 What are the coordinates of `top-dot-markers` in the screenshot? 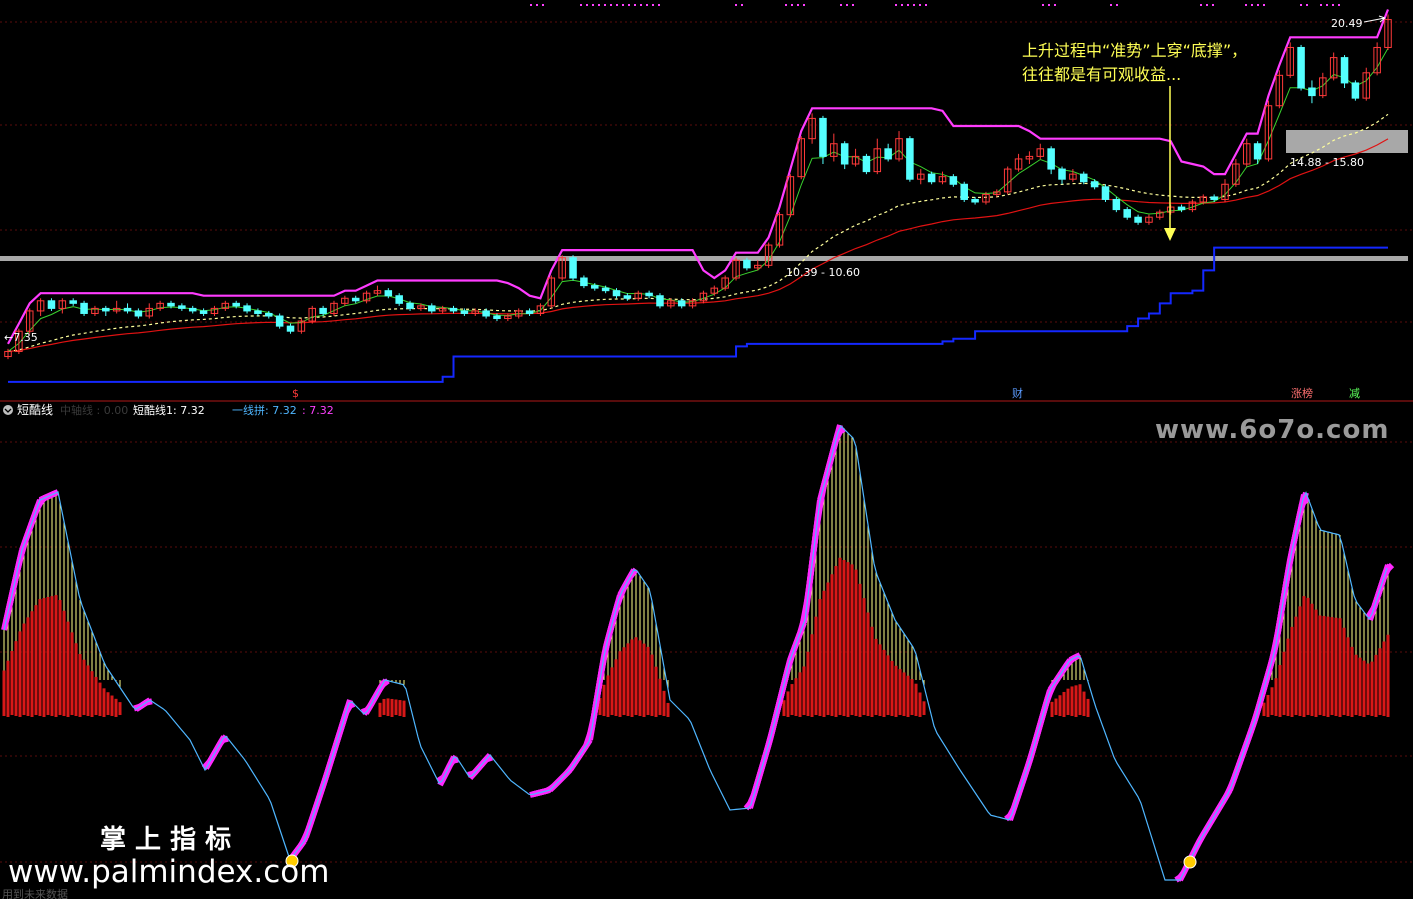 It's located at (935, 5).